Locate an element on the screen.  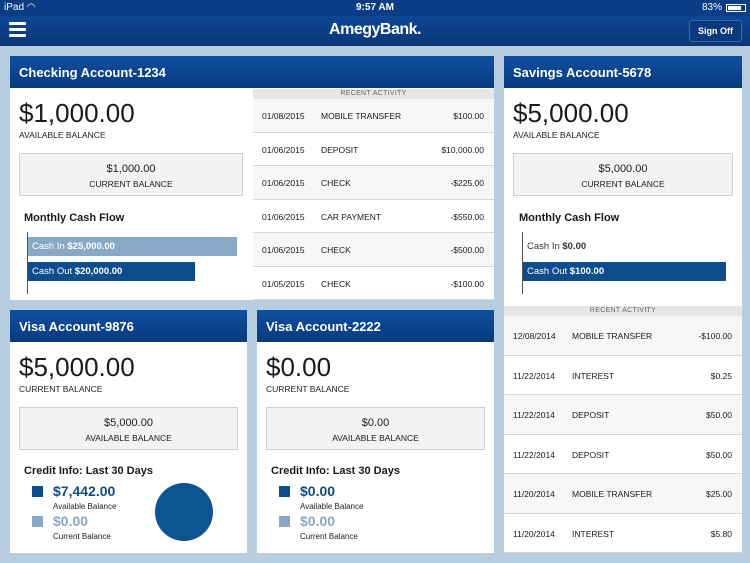
activity-row: 01/05/2015 CHECK -$100.00 is located at coordinates (373, 283).